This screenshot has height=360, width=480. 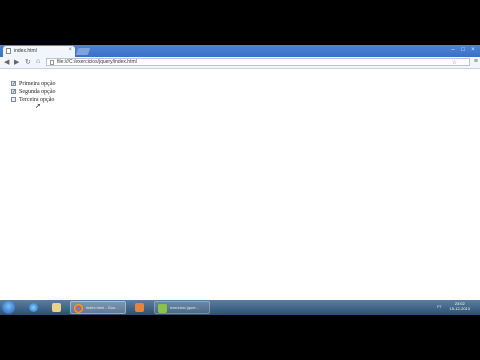 I want to click on browser-titlebar: index.html × – □ ×, so click(x=240, y=51).